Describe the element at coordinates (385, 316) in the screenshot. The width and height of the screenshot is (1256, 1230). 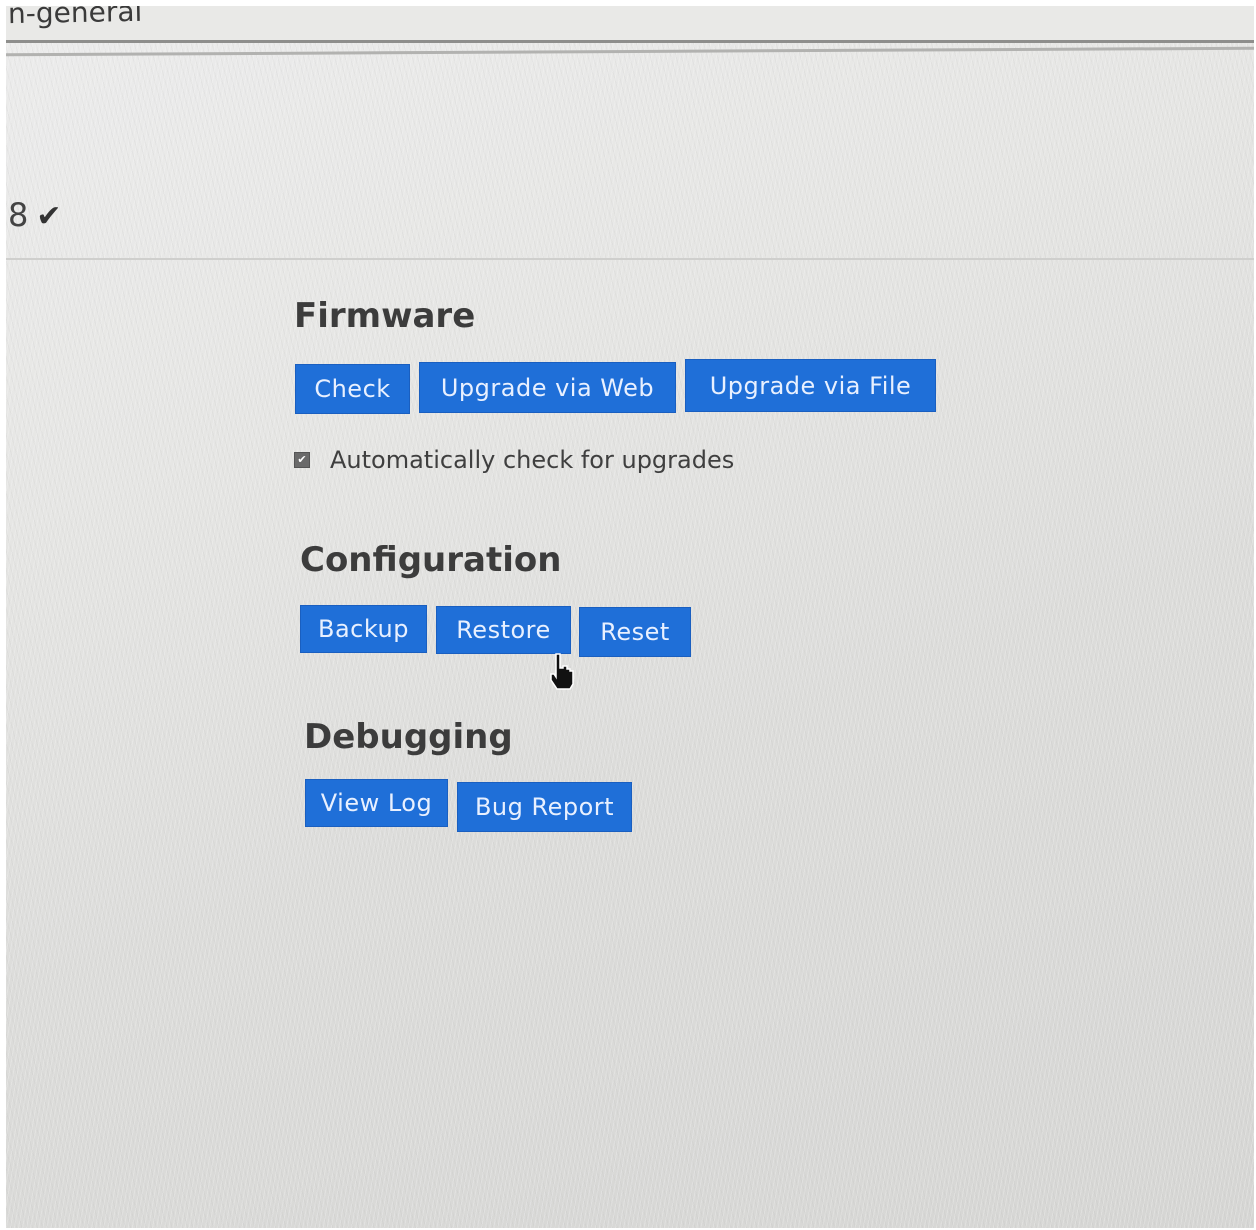
I see `firmware-heading: Firmware` at that location.